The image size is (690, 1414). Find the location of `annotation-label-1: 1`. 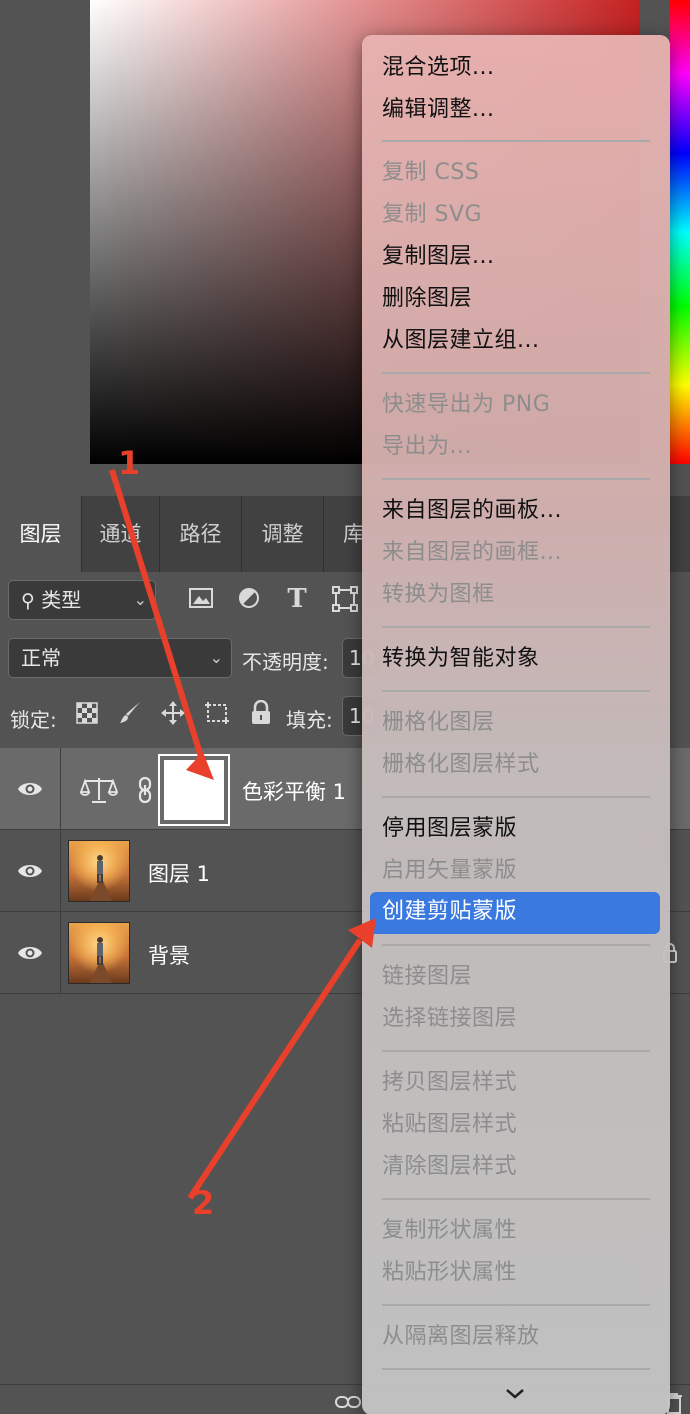

annotation-label-1: 1 is located at coordinates (129, 463).